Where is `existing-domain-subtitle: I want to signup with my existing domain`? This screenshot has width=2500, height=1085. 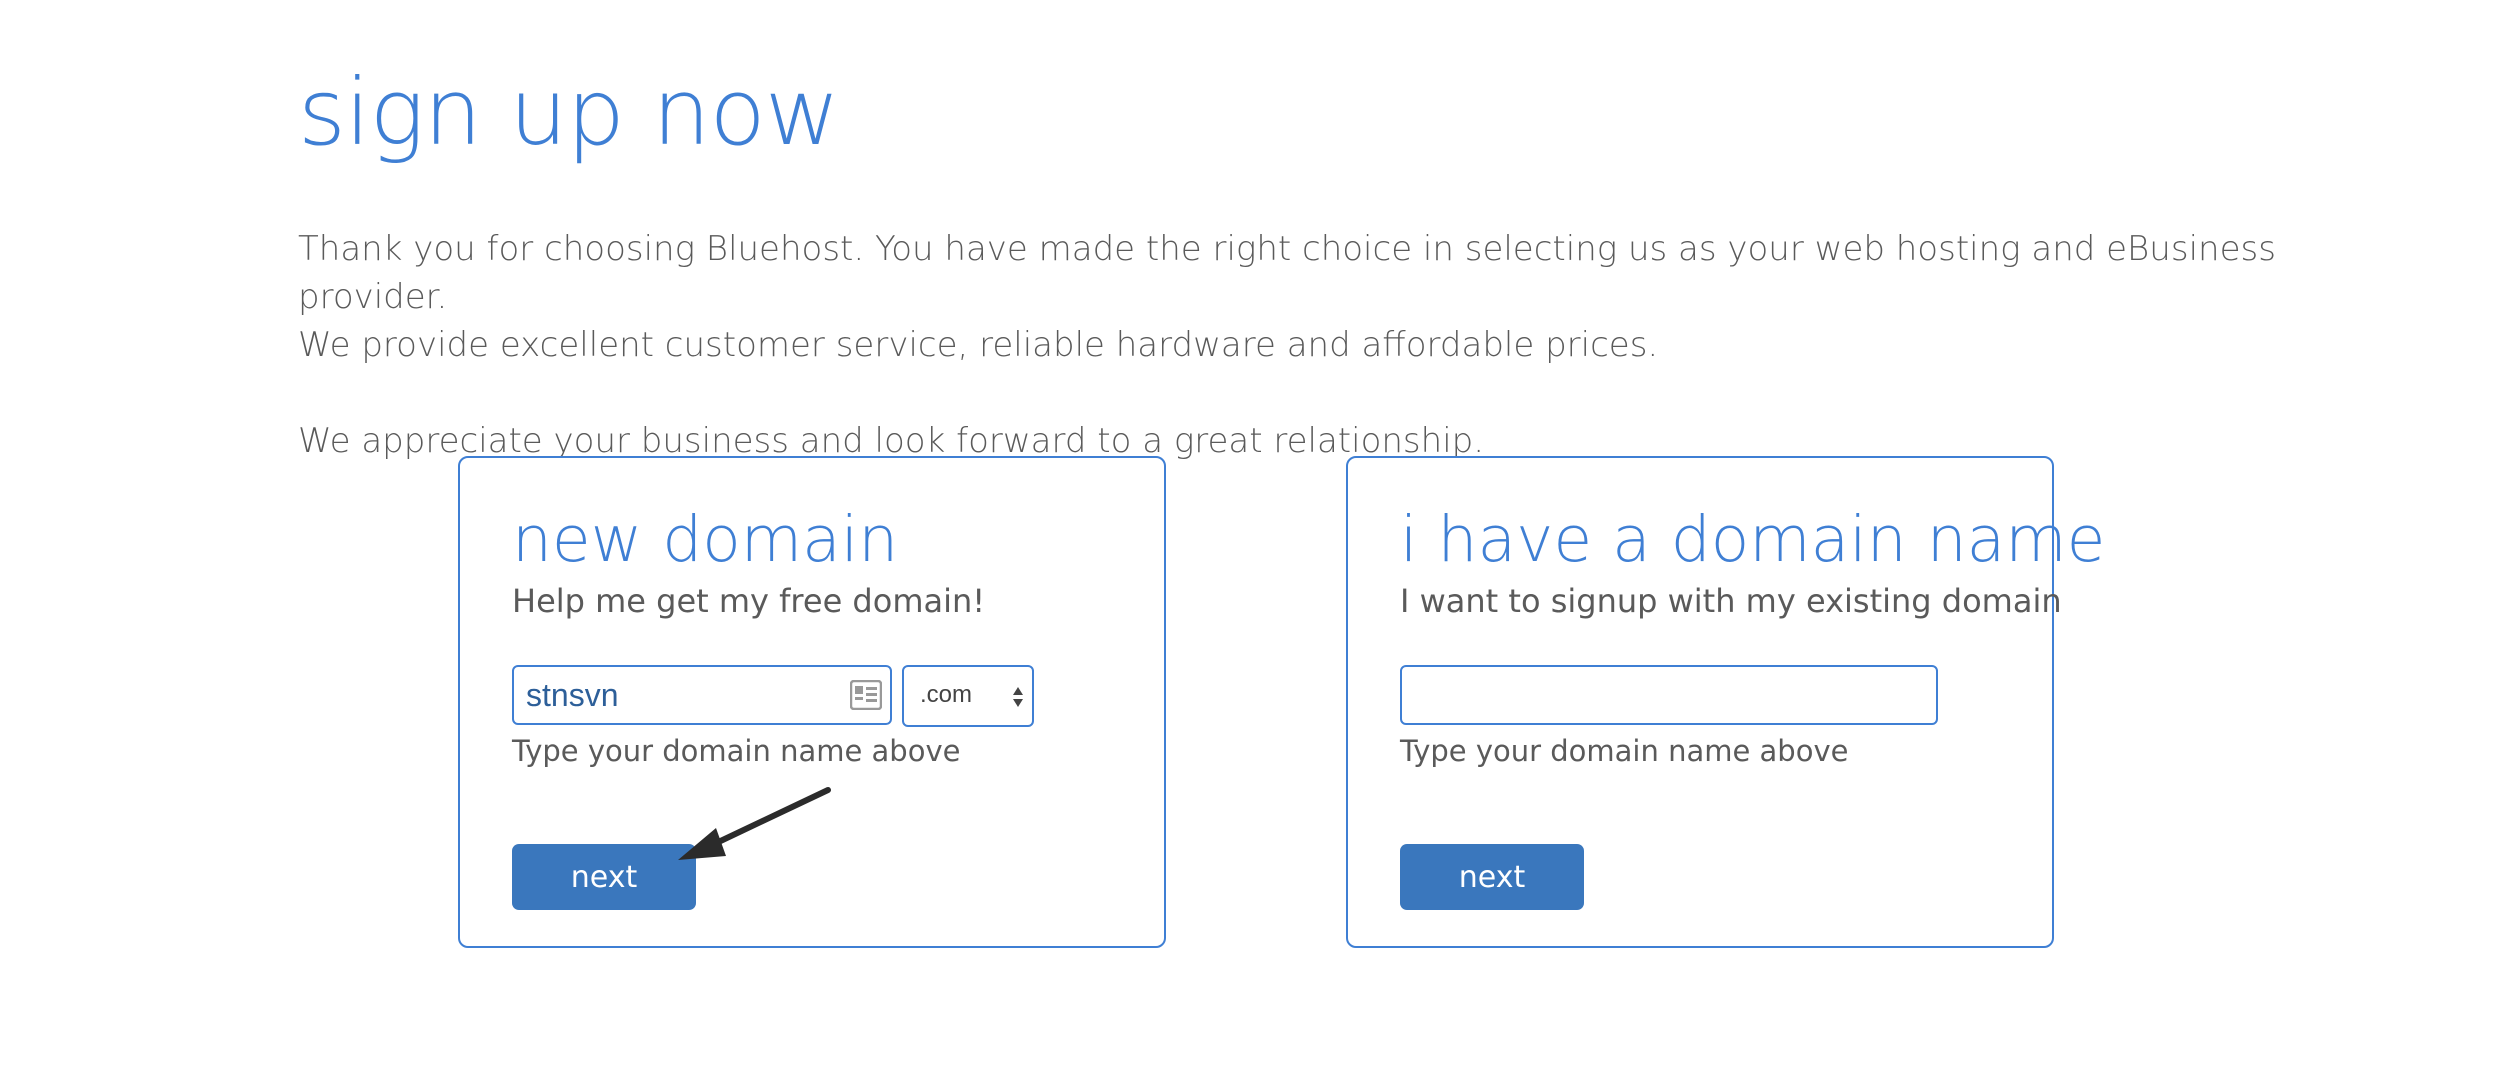
existing-domain-subtitle: I want to signup with my existing domain is located at coordinates (1731, 601).